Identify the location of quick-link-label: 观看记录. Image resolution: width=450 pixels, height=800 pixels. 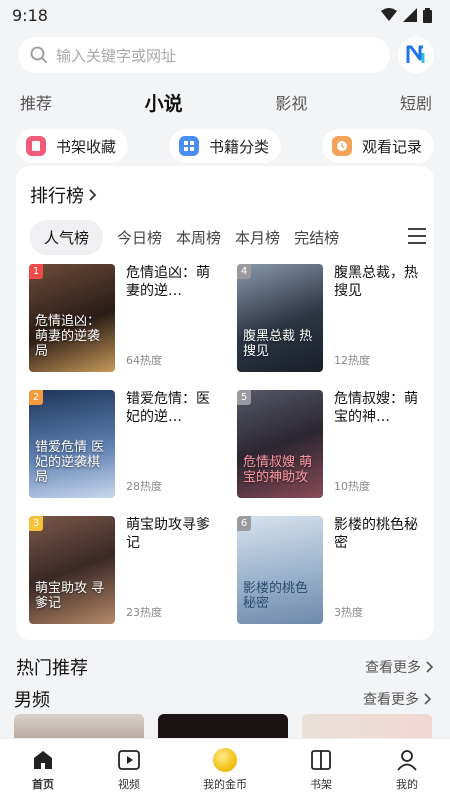
(391, 146).